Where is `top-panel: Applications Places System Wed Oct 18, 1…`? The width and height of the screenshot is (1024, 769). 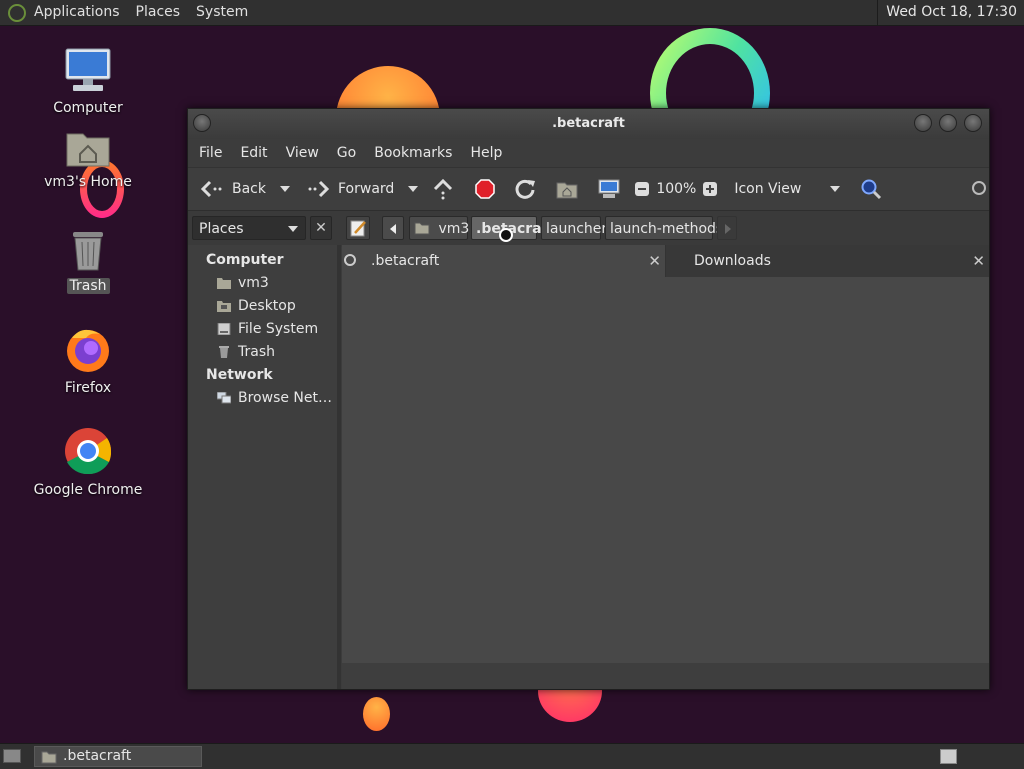
top-panel: Applications Places System Wed Oct 18, 1… is located at coordinates (512, 13).